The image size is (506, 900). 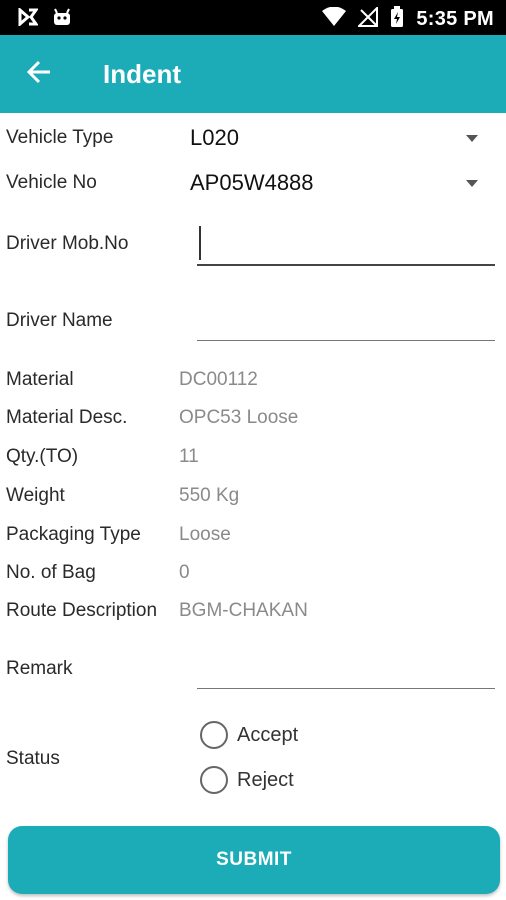 I want to click on wifi-icon, so click(x=334, y=19).